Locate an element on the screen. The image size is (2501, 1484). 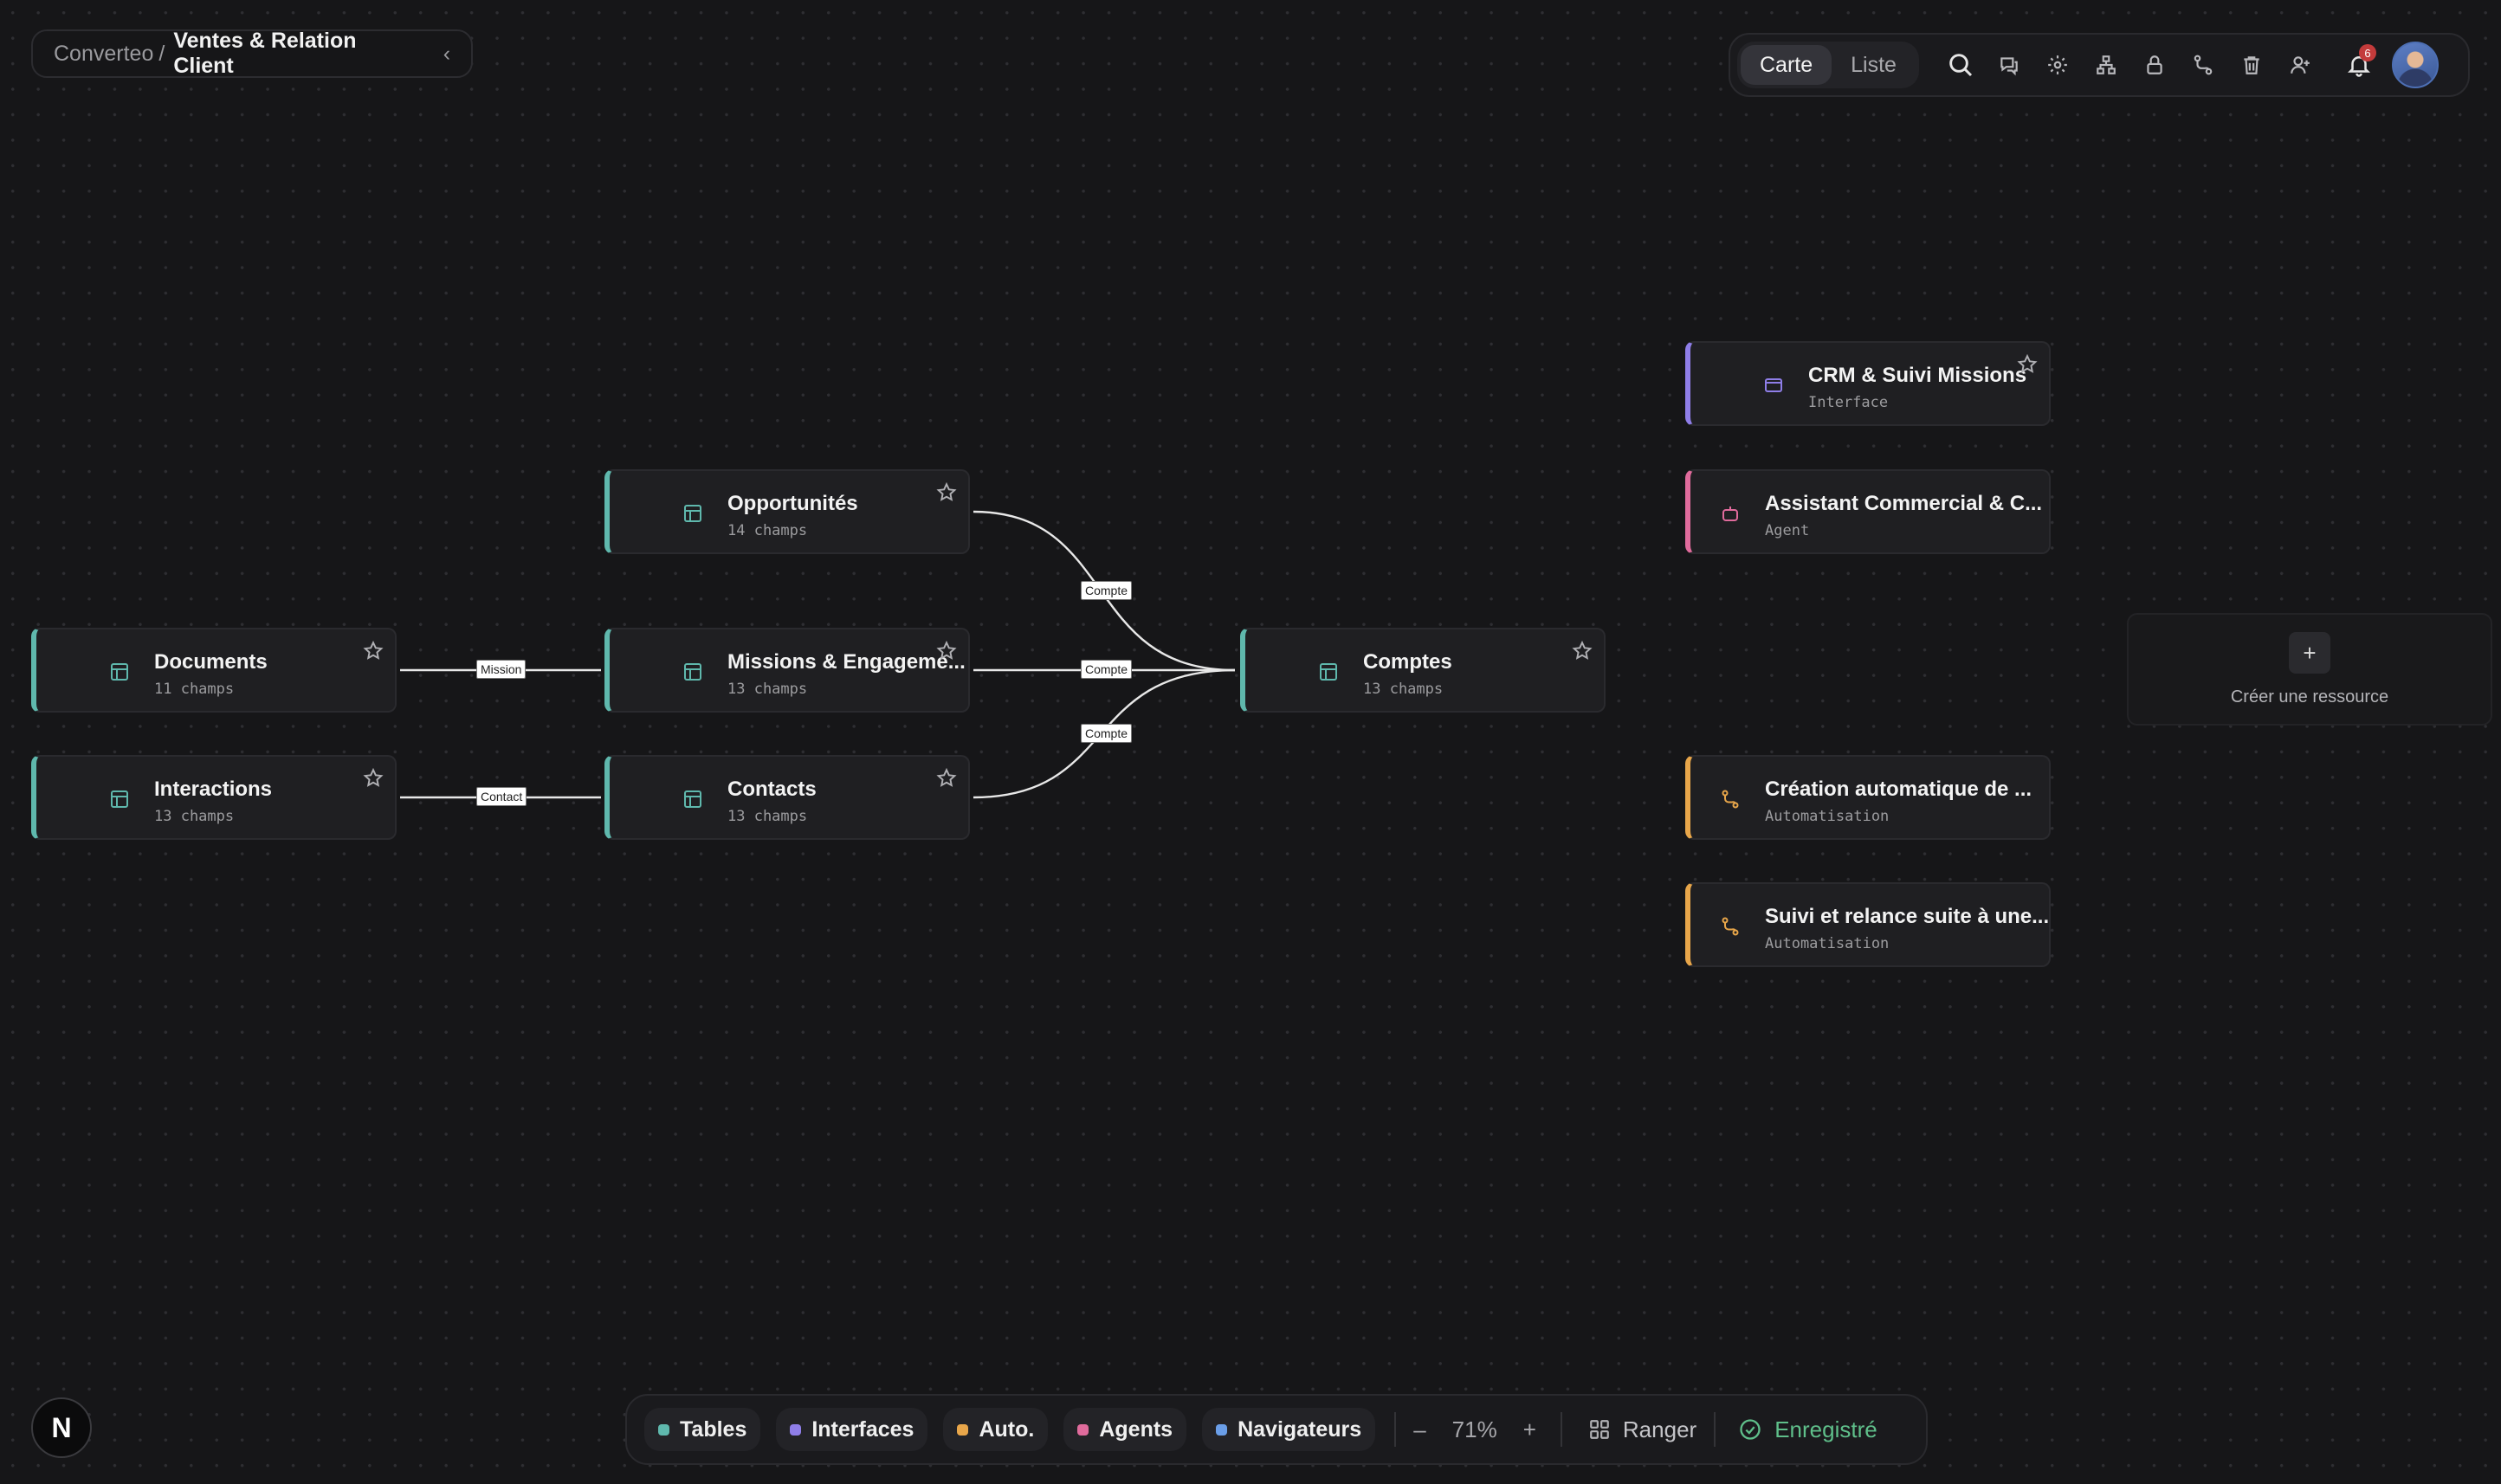
tab-carte: Carte is located at coordinates (1786, 65).